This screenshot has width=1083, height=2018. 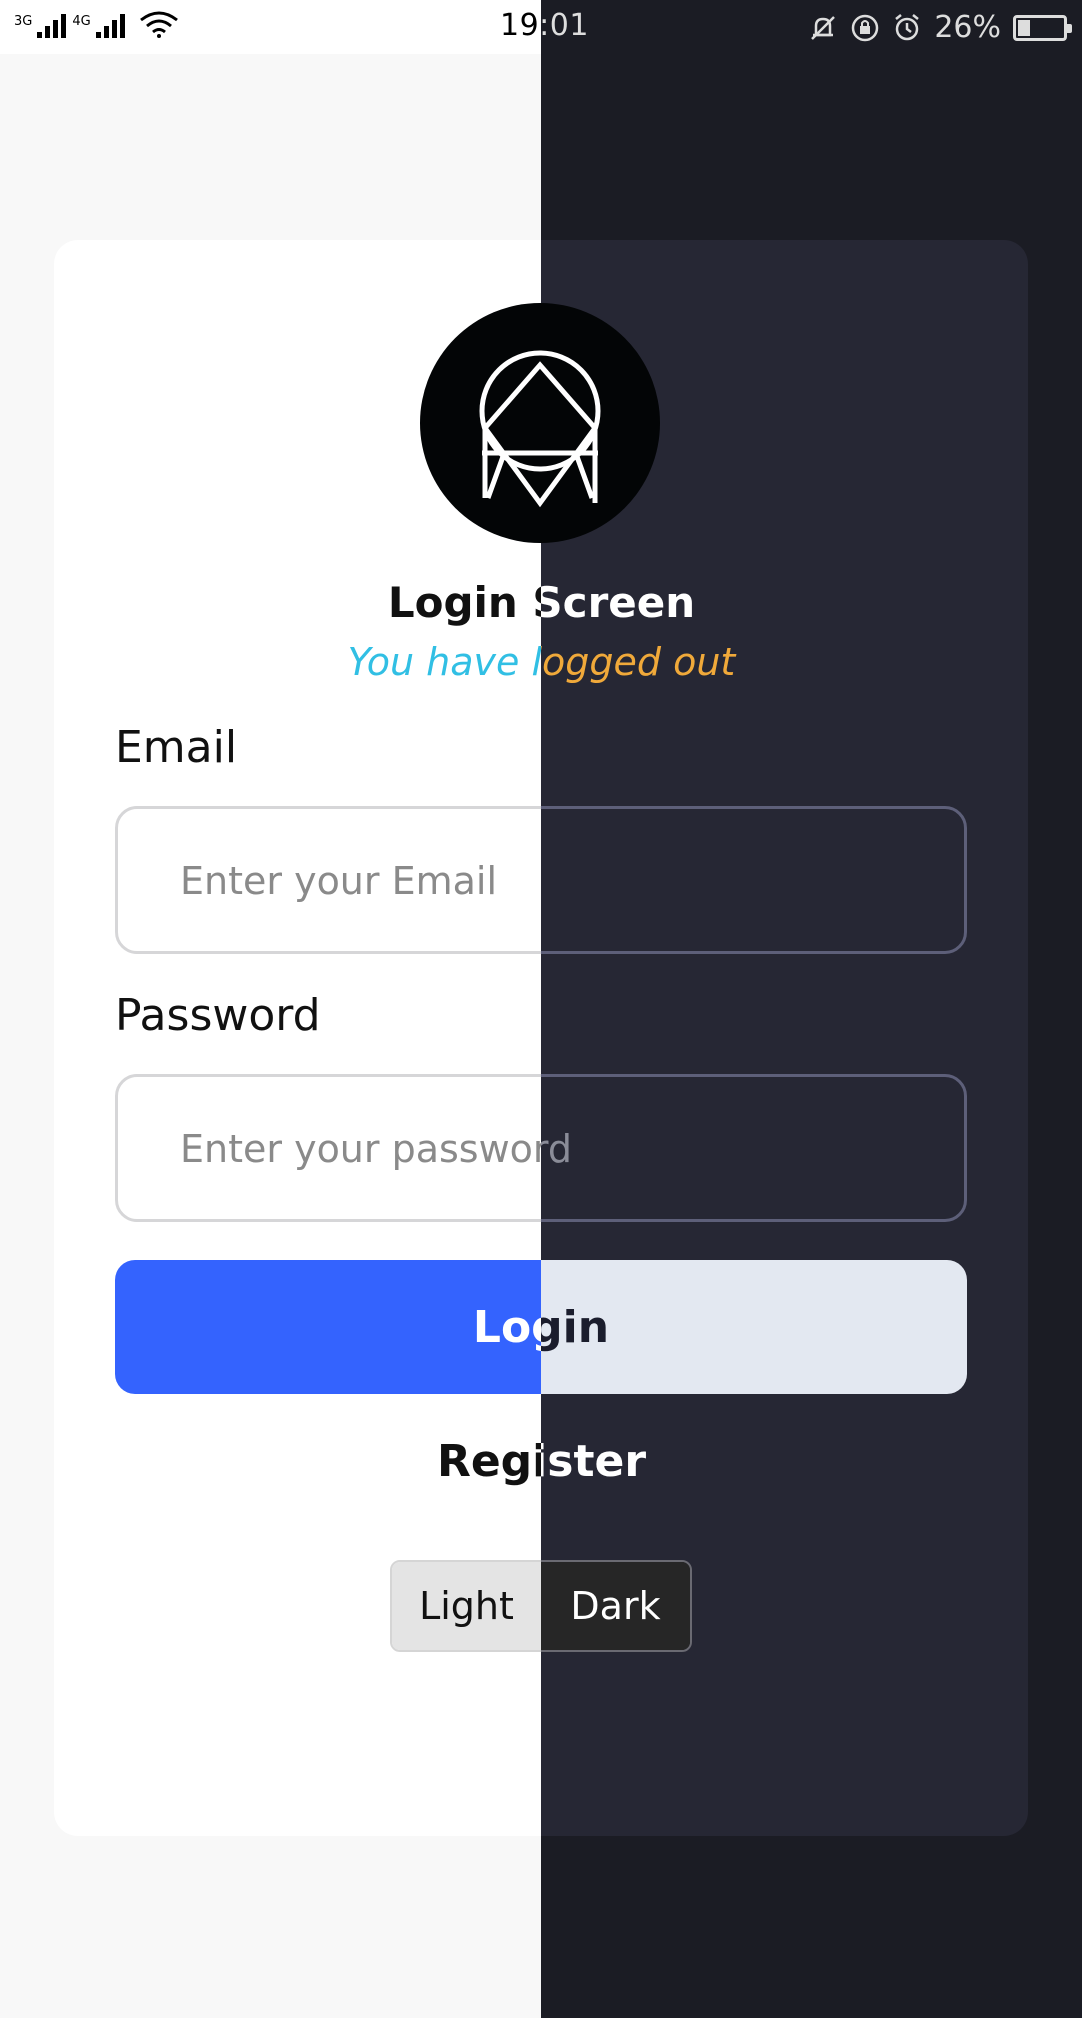 I want to click on password-label: Password, so click(x=218, y=1015).